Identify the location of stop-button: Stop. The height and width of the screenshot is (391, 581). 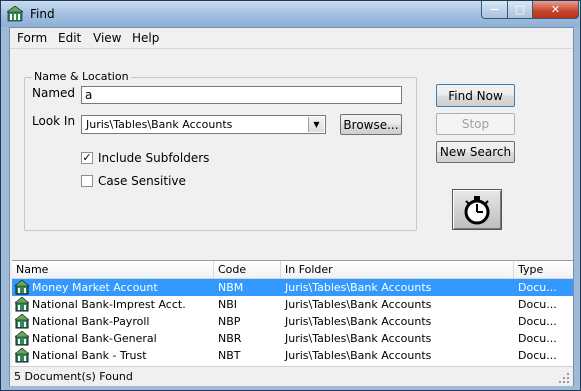
(475, 124).